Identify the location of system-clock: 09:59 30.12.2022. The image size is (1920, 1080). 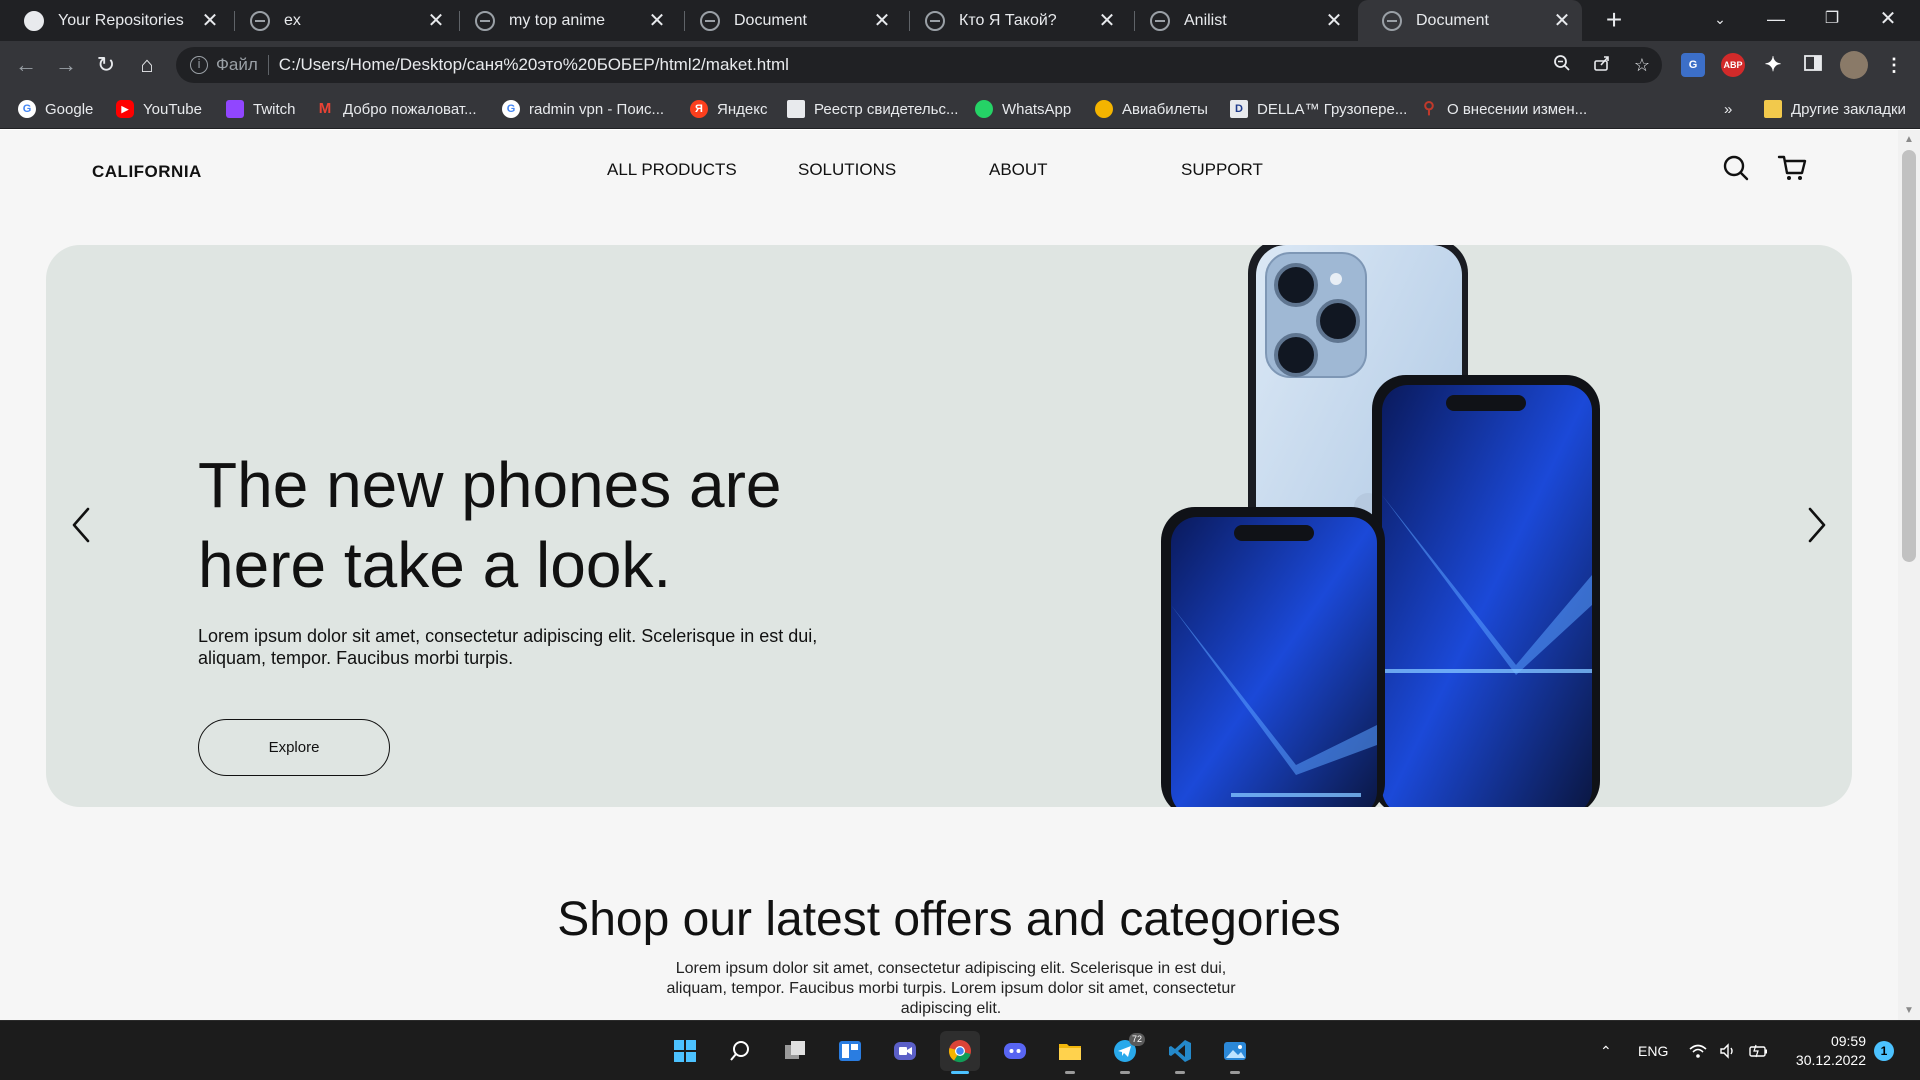
(1821, 1051).